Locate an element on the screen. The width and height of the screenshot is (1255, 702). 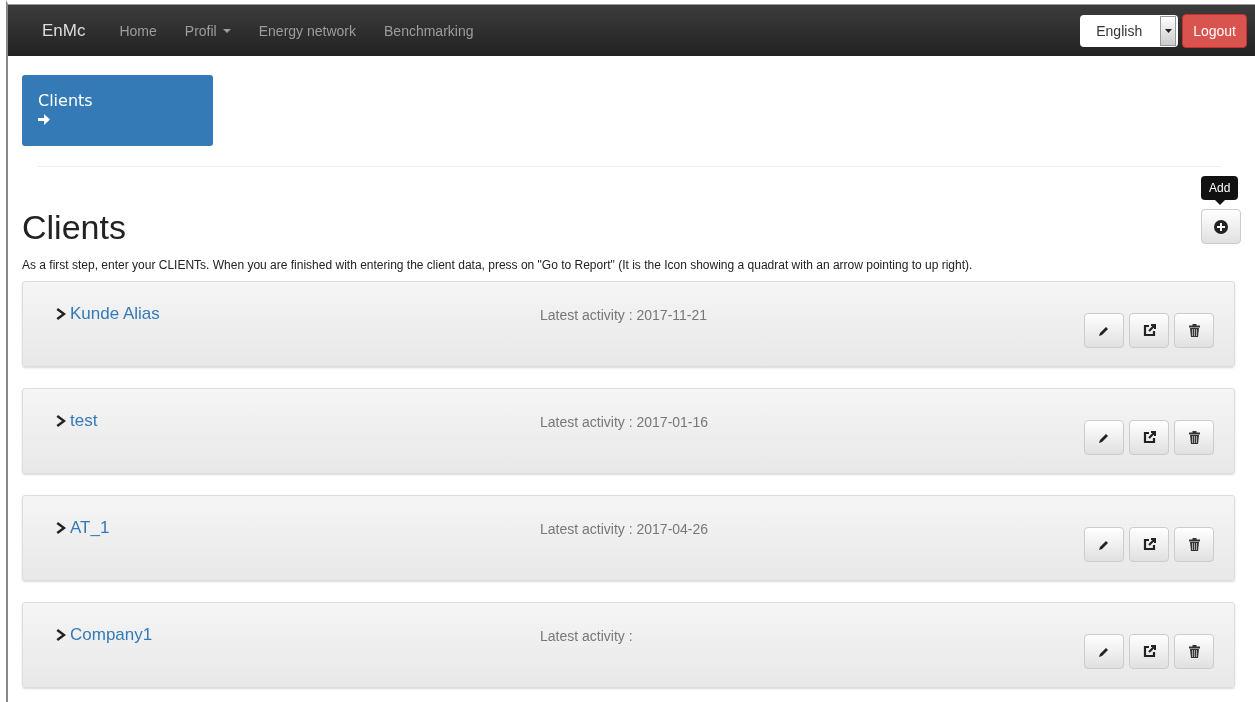
tooltip: Add is located at coordinates (1220, 188).